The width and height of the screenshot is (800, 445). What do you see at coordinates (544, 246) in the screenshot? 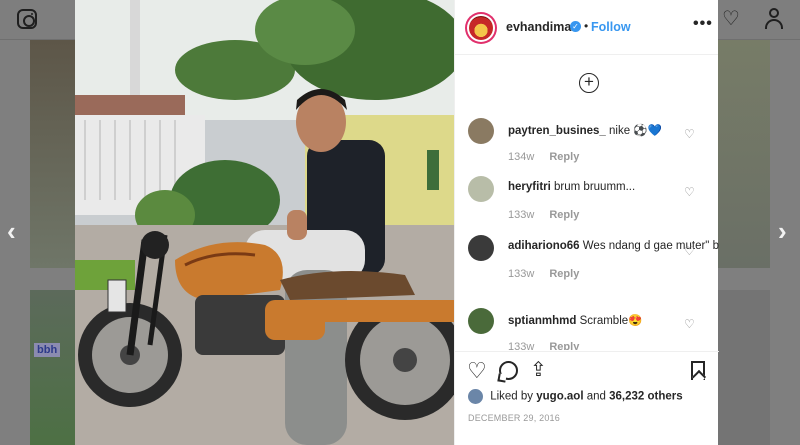
I see `commenter-username: adihariono66` at bounding box center [544, 246].